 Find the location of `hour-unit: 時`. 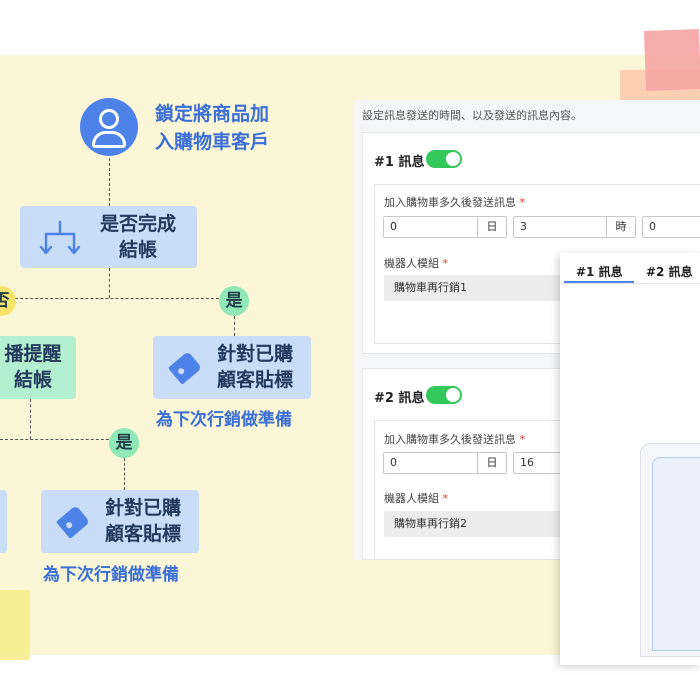

hour-unit: 時 is located at coordinates (620, 227).